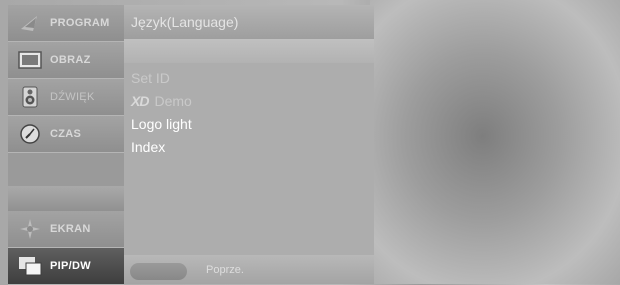 The image size is (620, 285). I want to click on sidebar-item-pip-dw: PIP/DW, so click(66, 266).